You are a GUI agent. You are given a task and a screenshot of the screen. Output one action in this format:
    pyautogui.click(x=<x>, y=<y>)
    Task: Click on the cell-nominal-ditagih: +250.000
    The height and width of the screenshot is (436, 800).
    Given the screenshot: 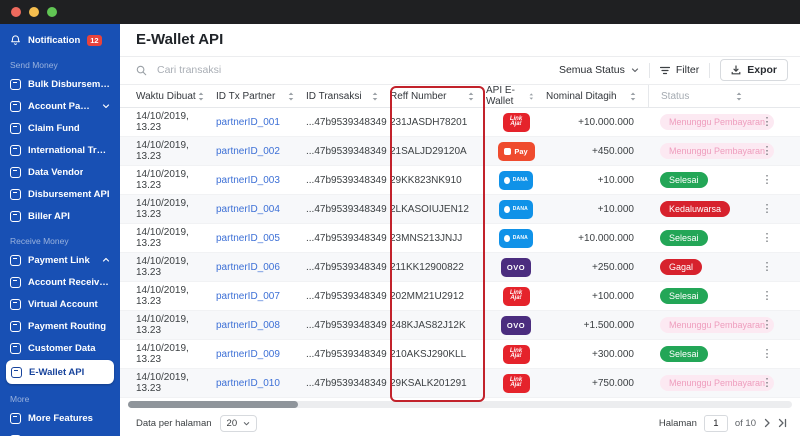 What is the action you would take?
    pyautogui.click(x=613, y=267)
    